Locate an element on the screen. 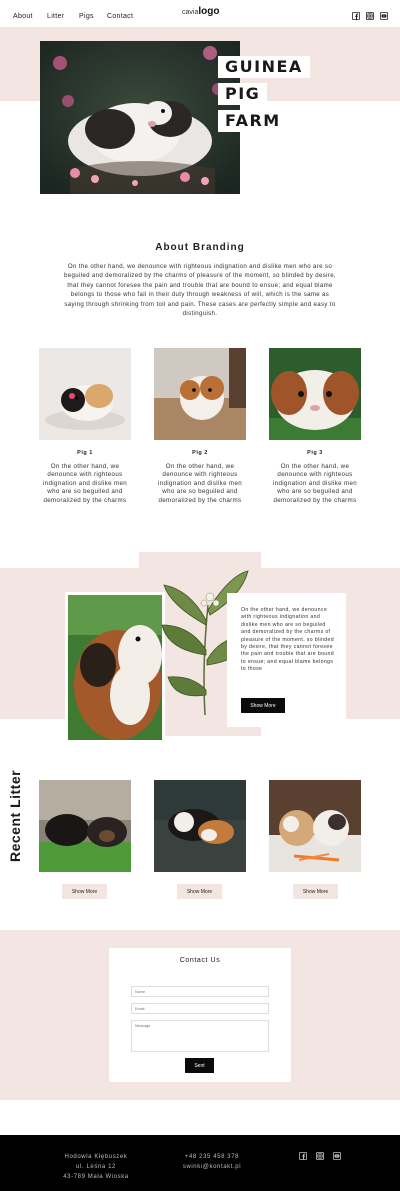  pig-1-name: Pig 1 is located at coordinates (85, 453).